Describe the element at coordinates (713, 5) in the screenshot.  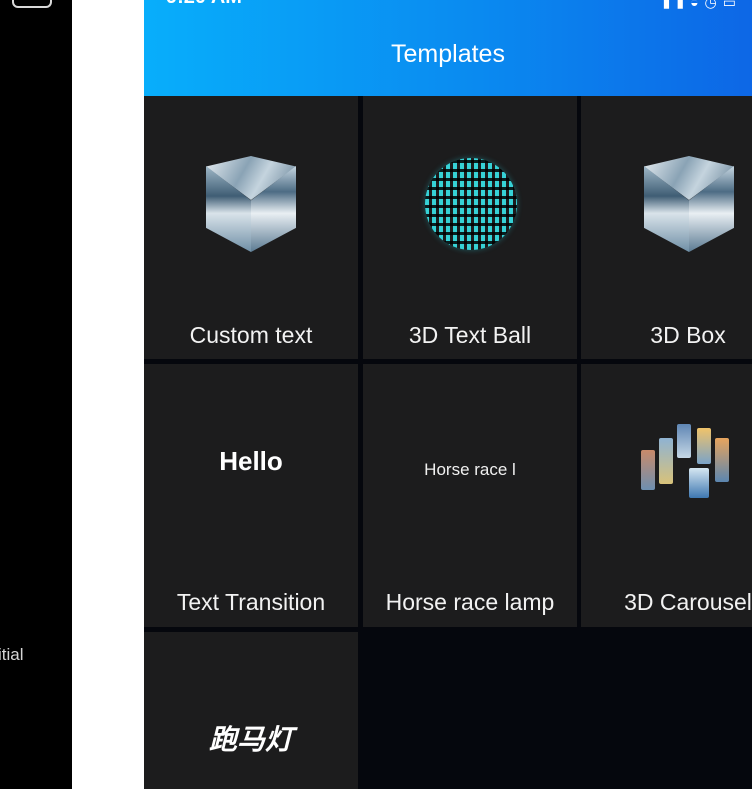
I see `alarm-icon: ◷` at that location.